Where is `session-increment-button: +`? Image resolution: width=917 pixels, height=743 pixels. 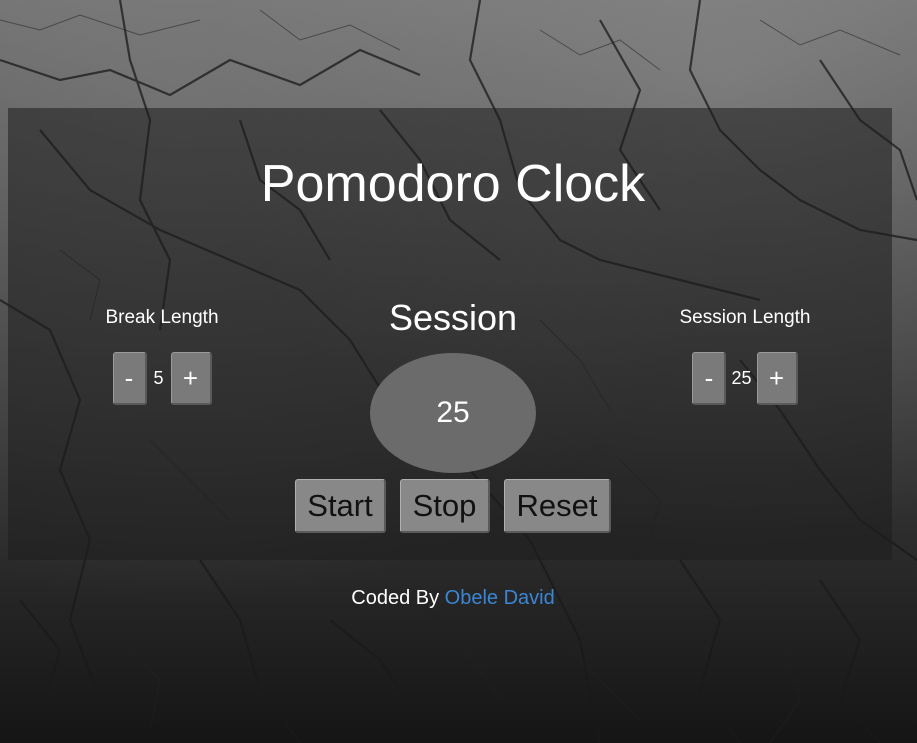
session-increment-button: + is located at coordinates (777, 378).